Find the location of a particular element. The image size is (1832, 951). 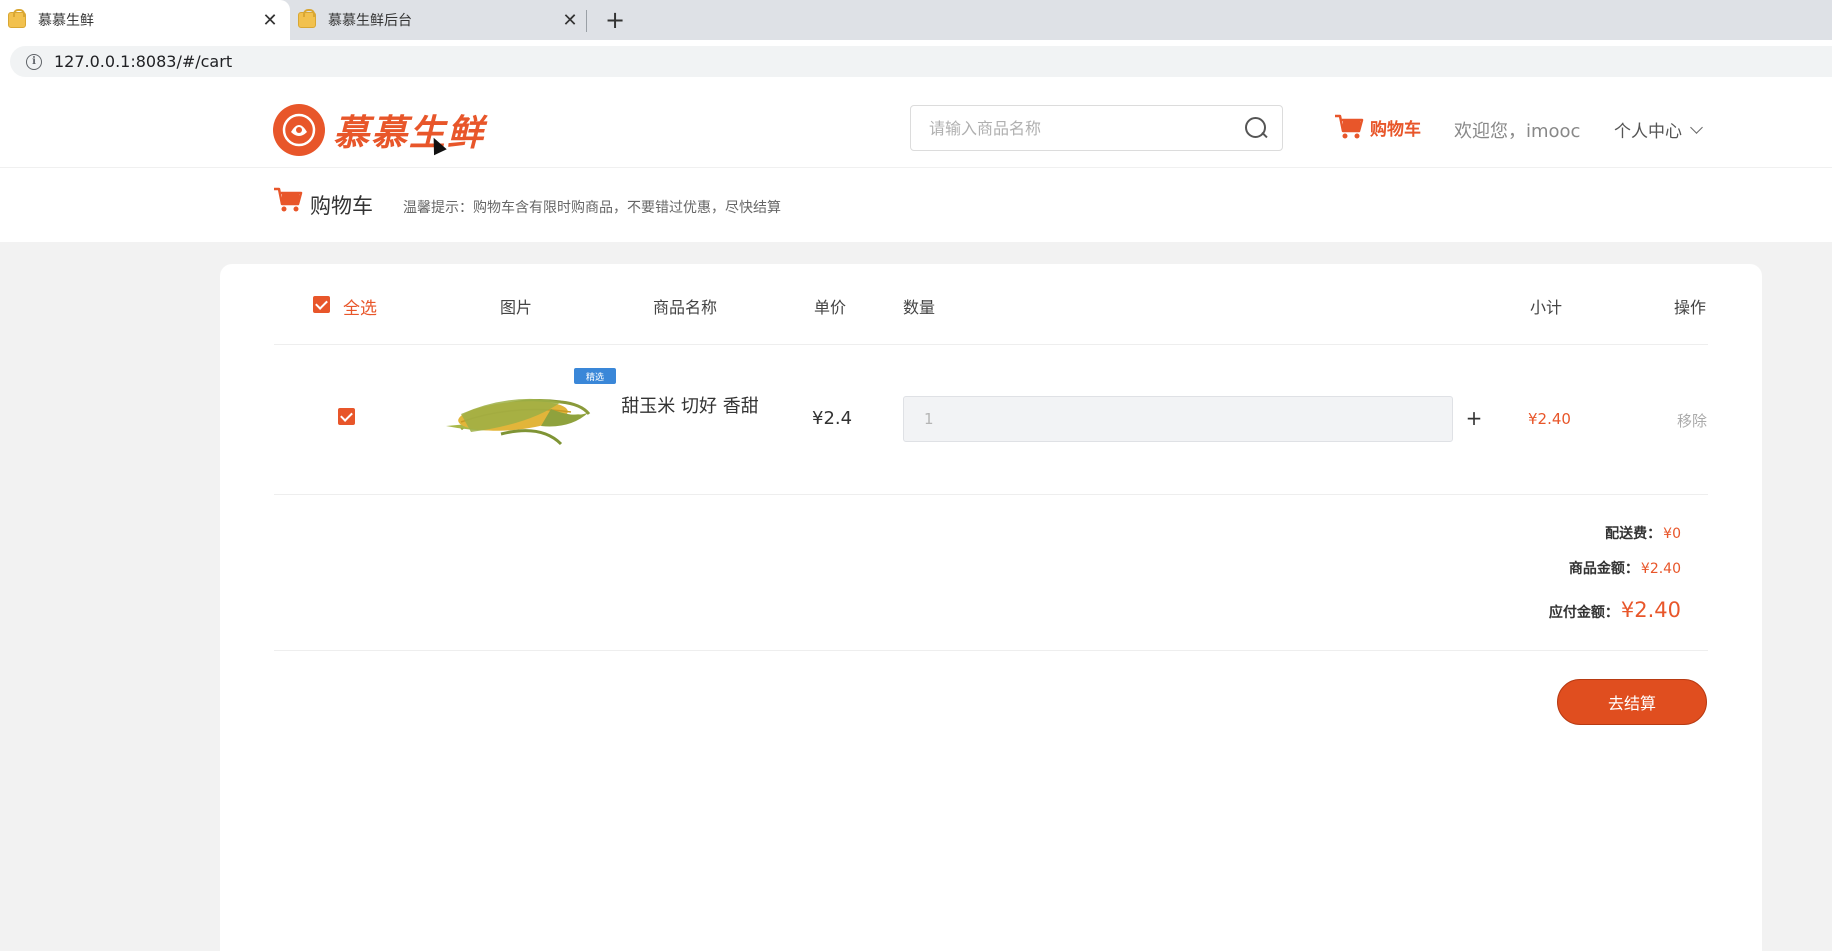

quantity-value: 1 is located at coordinates (929, 419).